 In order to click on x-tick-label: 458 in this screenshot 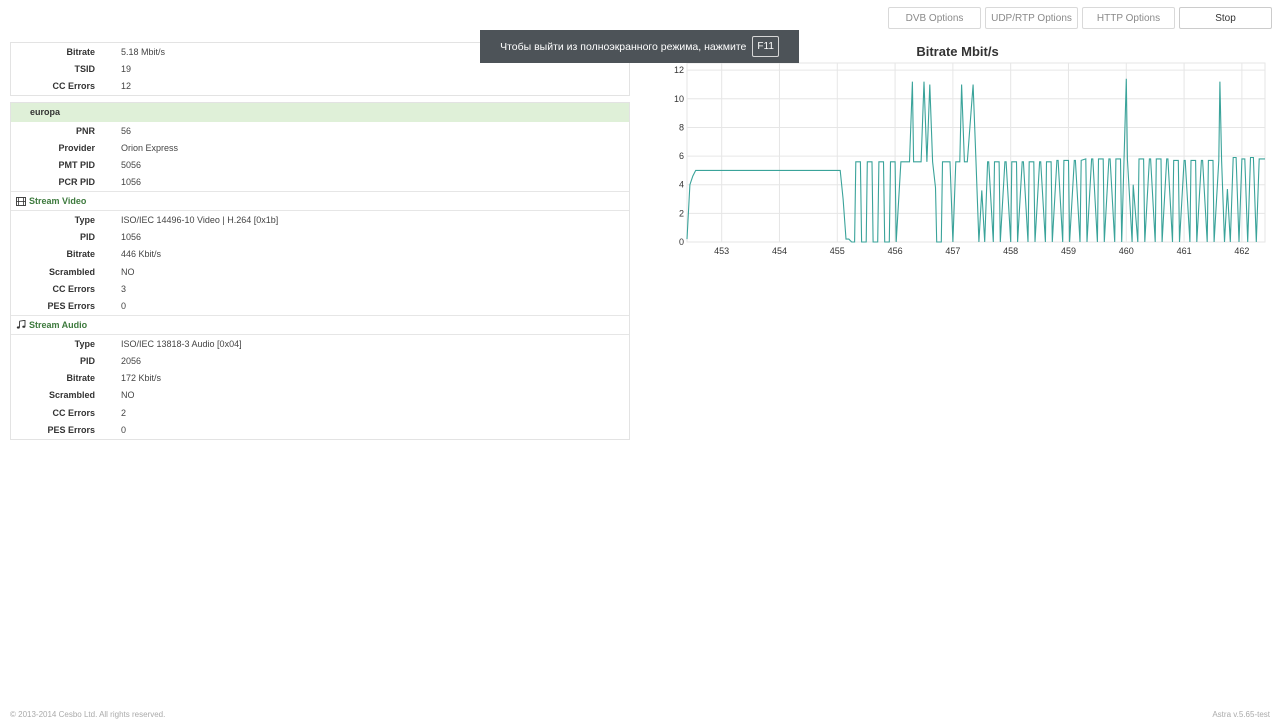, I will do `click(1010, 251)`.